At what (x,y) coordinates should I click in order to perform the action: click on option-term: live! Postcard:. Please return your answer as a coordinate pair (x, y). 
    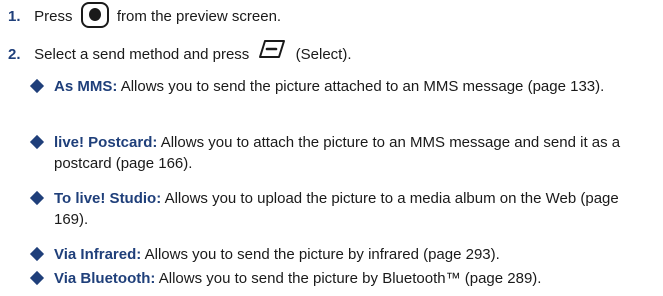
    Looking at the image, I should click on (106, 142).